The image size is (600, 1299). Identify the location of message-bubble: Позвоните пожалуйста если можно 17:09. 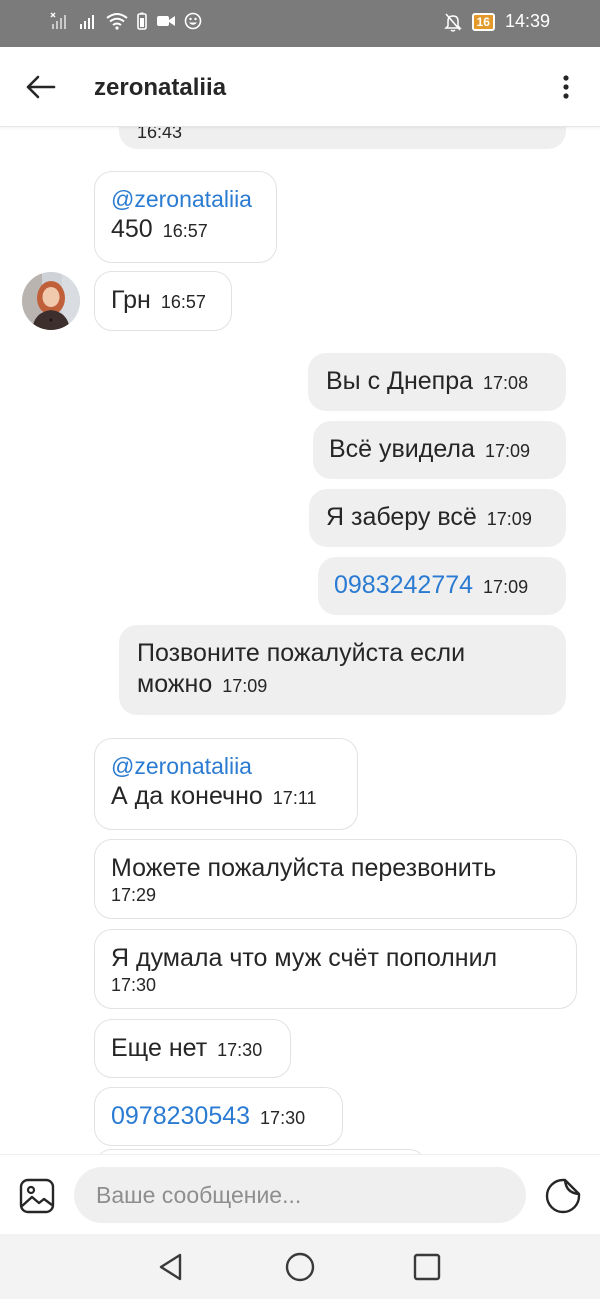
(342, 670).